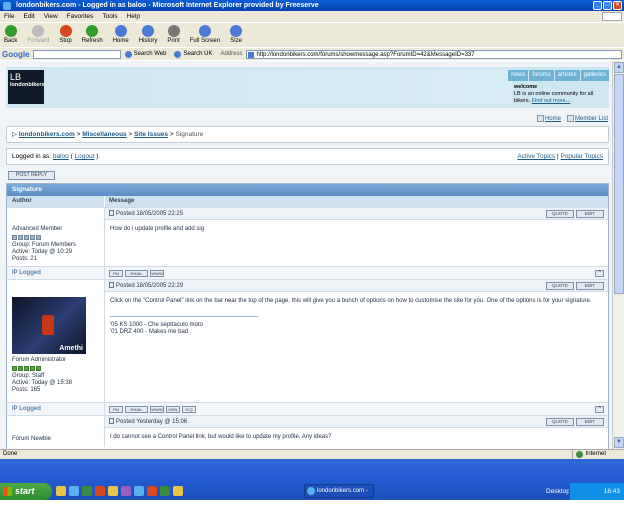 The width and height of the screenshot is (624, 509). Describe the element at coordinates (51, 16) in the screenshot. I see `menu-view: View` at that location.